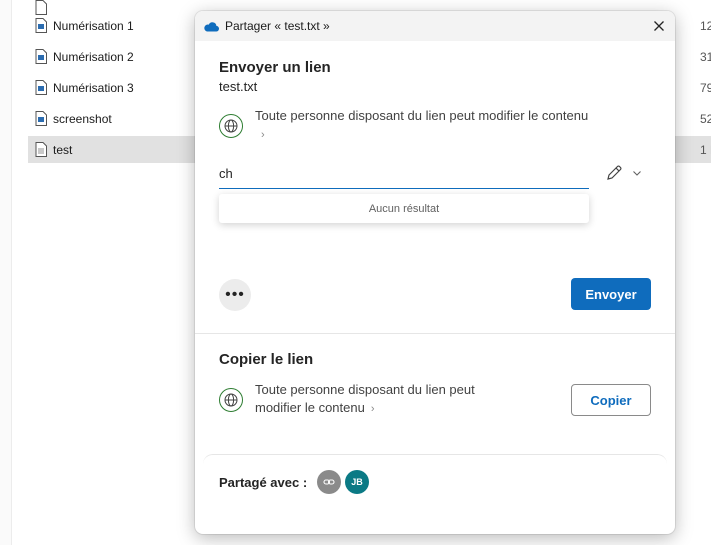 The image size is (711, 545). What do you see at coordinates (435, 333) in the screenshot?
I see `section-divider` at bounding box center [435, 333].